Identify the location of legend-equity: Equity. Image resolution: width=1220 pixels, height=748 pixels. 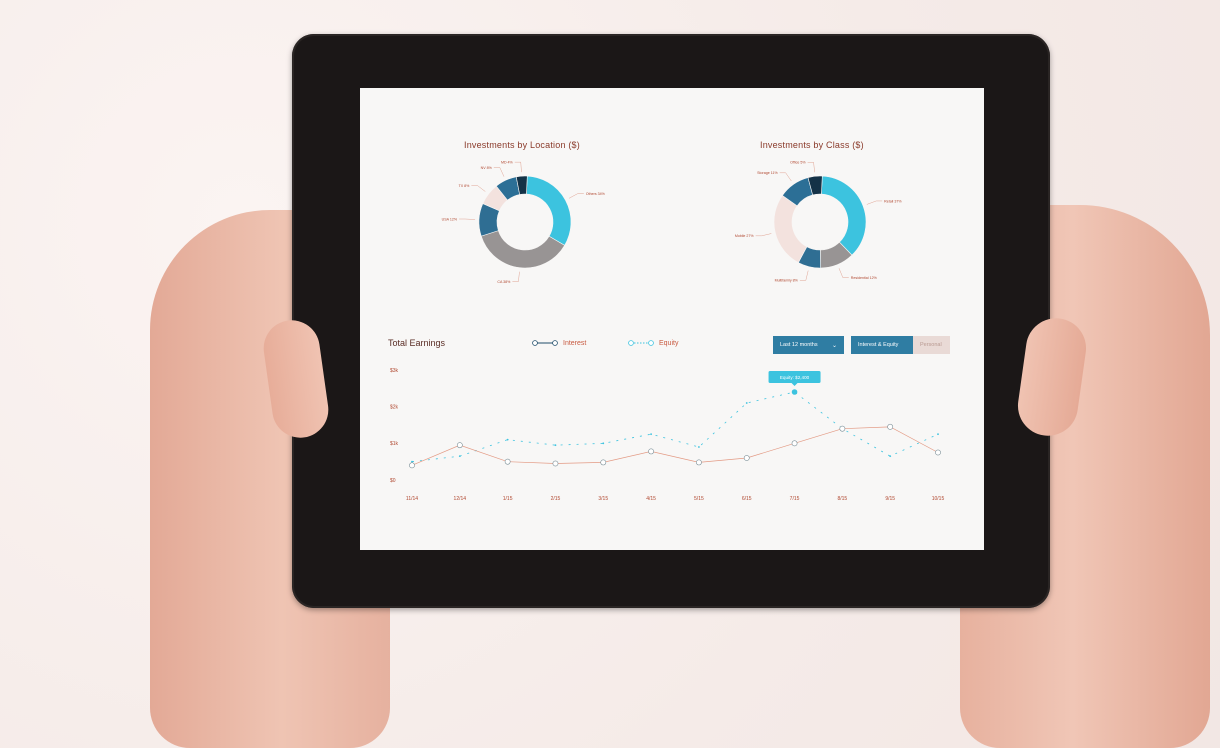
(653, 343).